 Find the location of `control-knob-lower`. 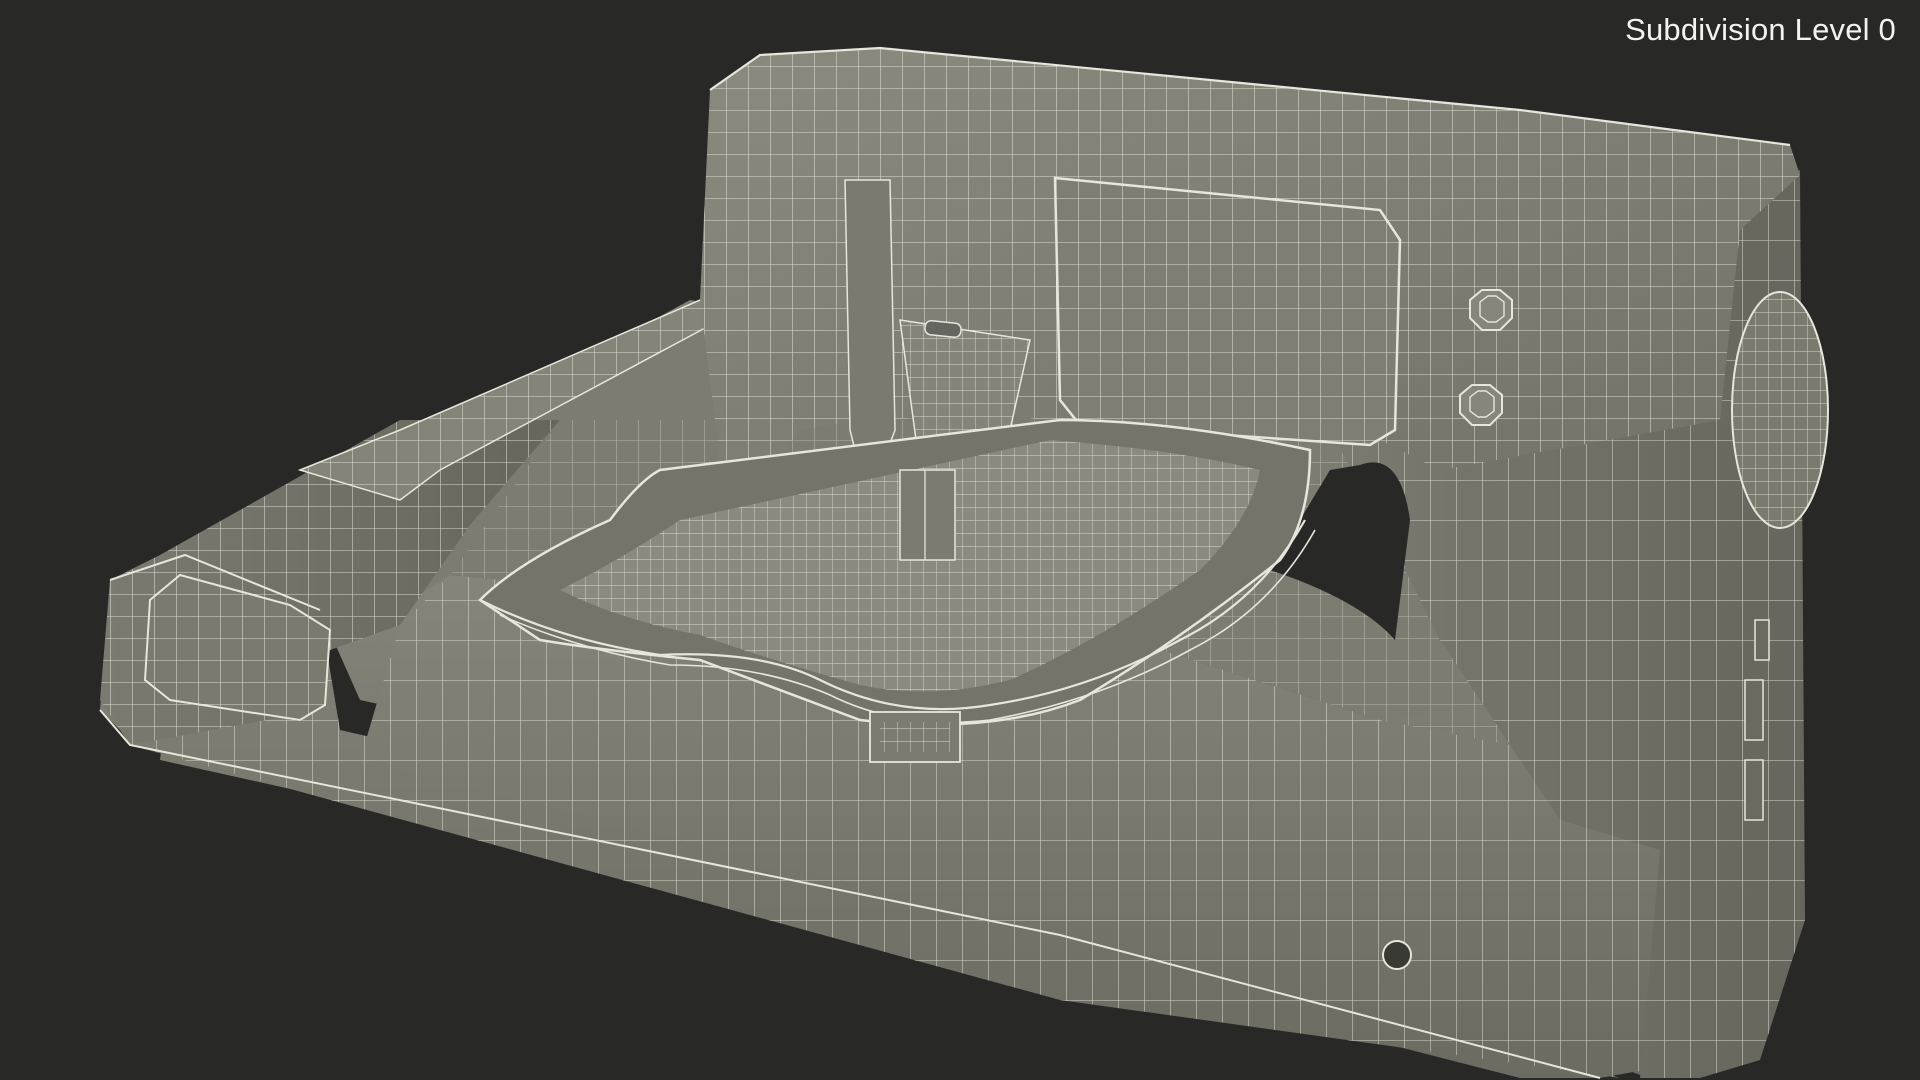

control-knob-lower is located at coordinates (1481, 405).